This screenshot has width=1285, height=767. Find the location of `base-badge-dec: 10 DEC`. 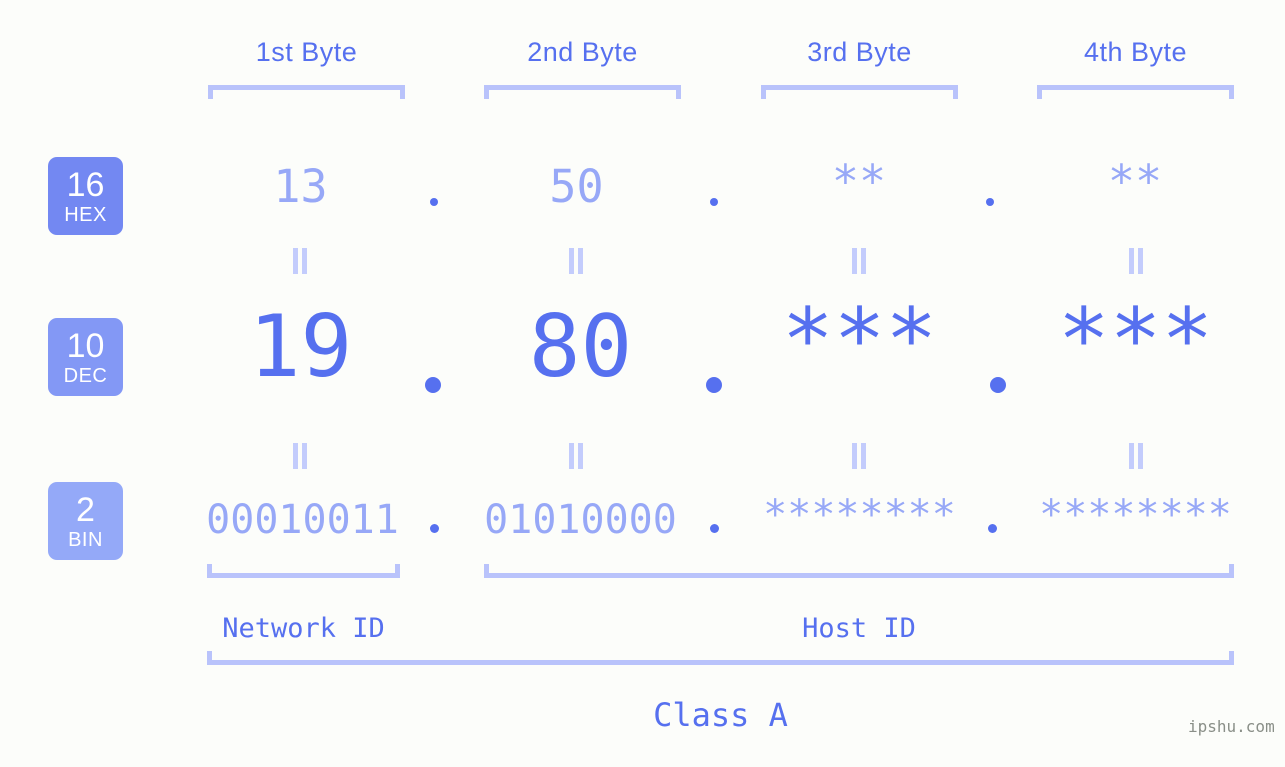

base-badge-dec: 10 DEC is located at coordinates (85, 357).